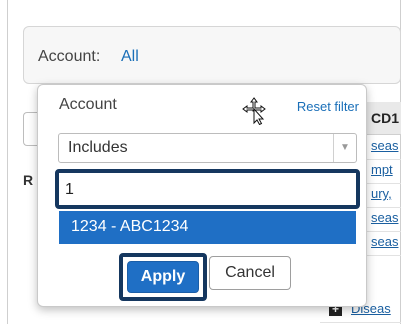 This screenshot has width=401, height=324. What do you see at coordinates (207, 227) in the screenshot?
I see `suggestion-option: 1234 - ABC1234` at bounding box center [207, 227].